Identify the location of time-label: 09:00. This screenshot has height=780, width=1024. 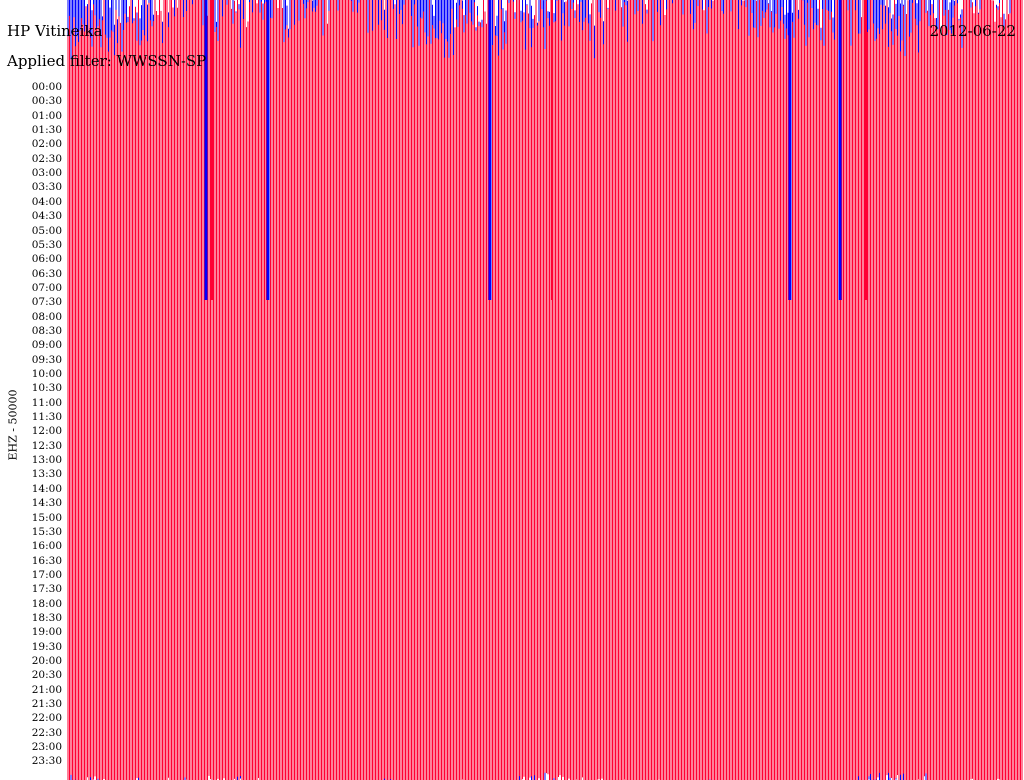
(46, 345).